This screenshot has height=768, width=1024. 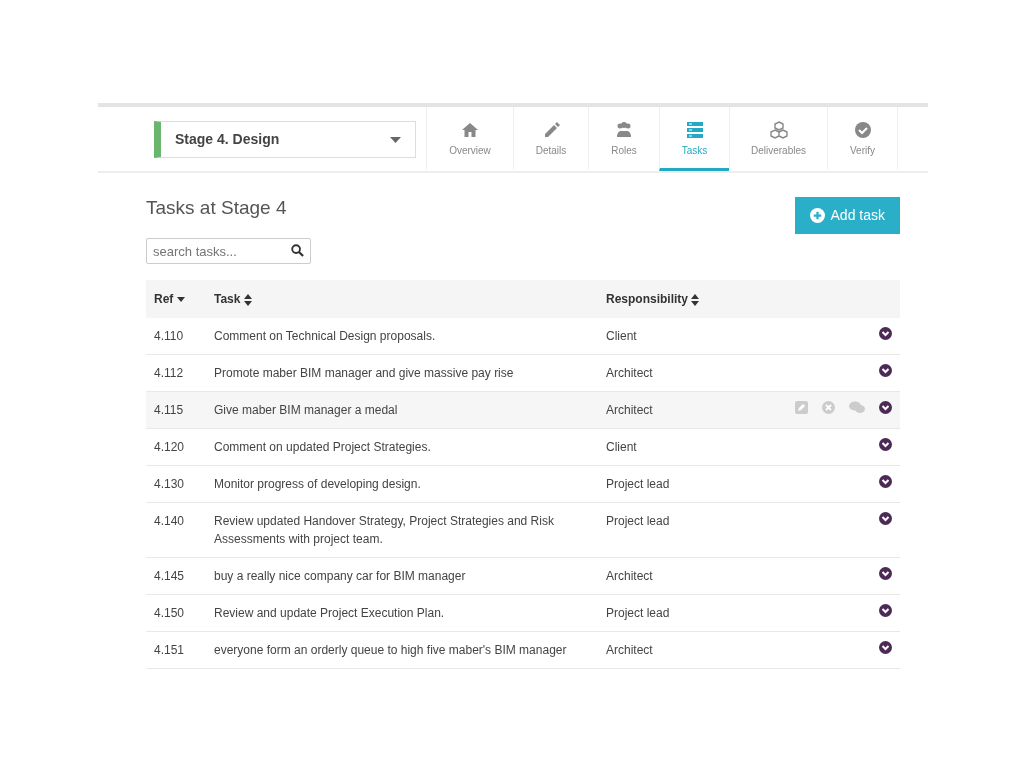 I want to click on table-cell: 4.140, so click(x=176, y=530).